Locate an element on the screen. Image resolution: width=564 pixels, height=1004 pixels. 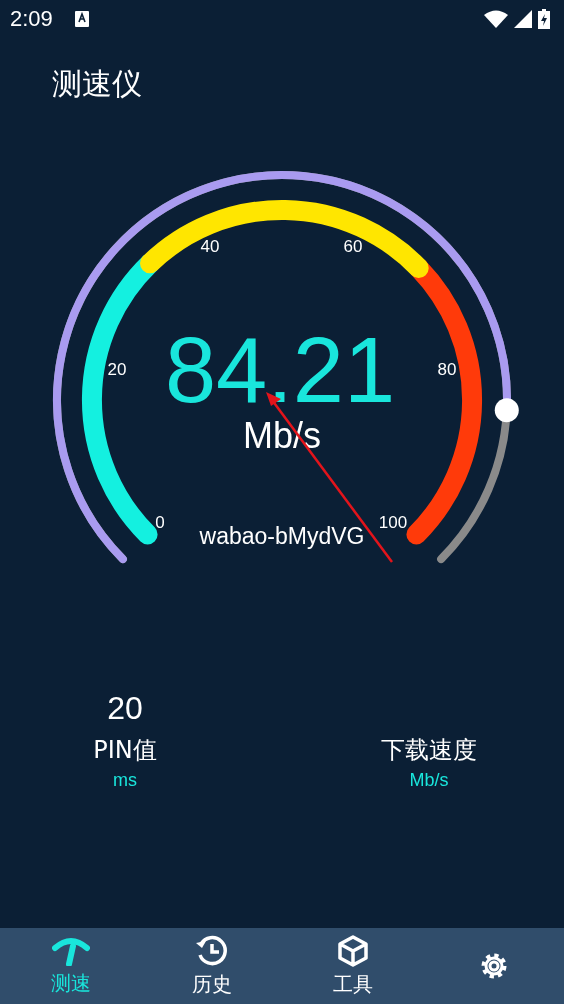
stat-value: 20 is located at coordinates (125, 709).